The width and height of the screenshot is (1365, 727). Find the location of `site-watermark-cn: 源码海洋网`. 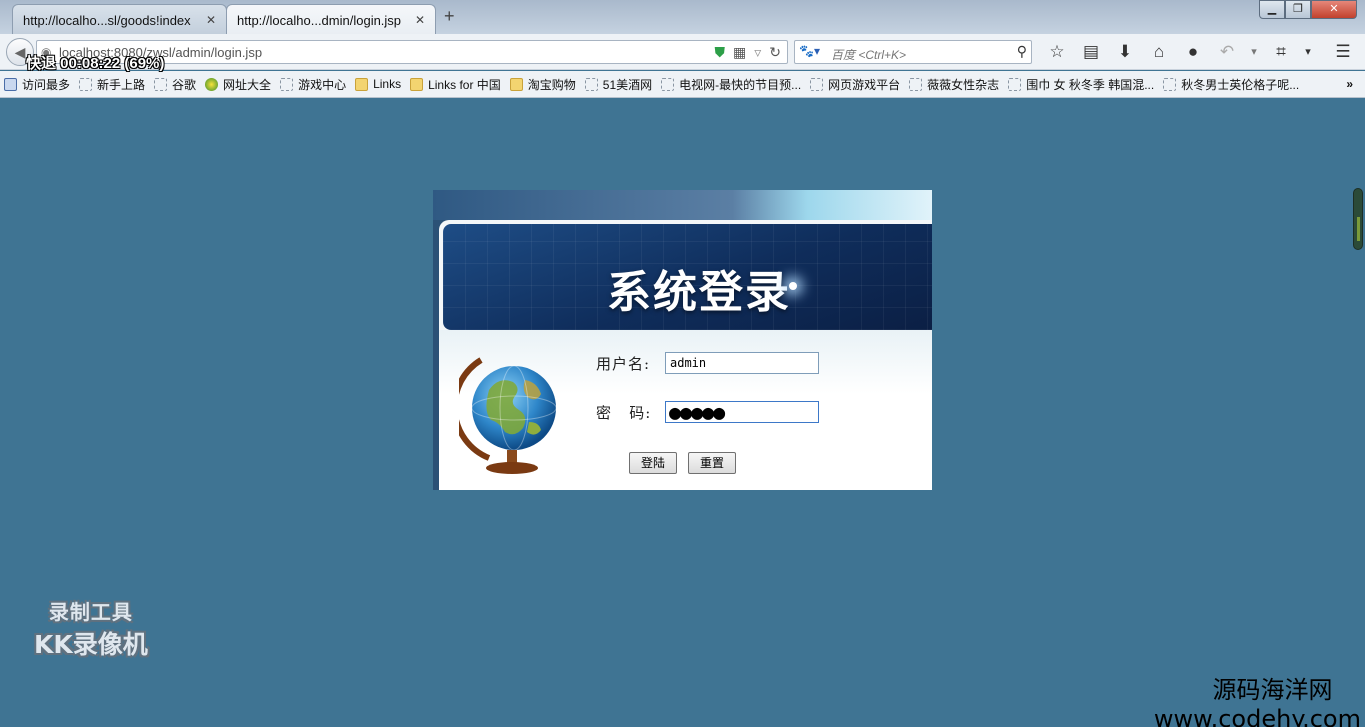

site-watermark-cn: 源码海洋网 is located at coordinates (1272, 690).